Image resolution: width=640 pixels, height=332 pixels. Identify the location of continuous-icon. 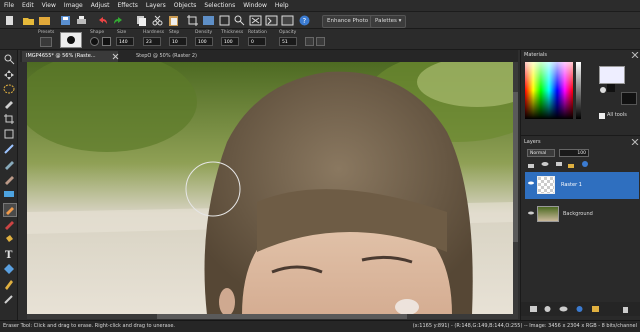
(320, 41).